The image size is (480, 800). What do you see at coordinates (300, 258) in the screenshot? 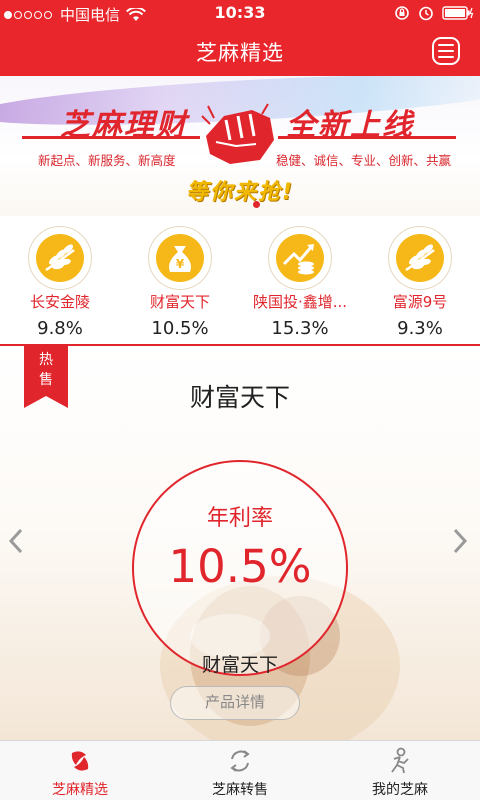
I see `growth-chart-icon` at bounding box center [300, 258].